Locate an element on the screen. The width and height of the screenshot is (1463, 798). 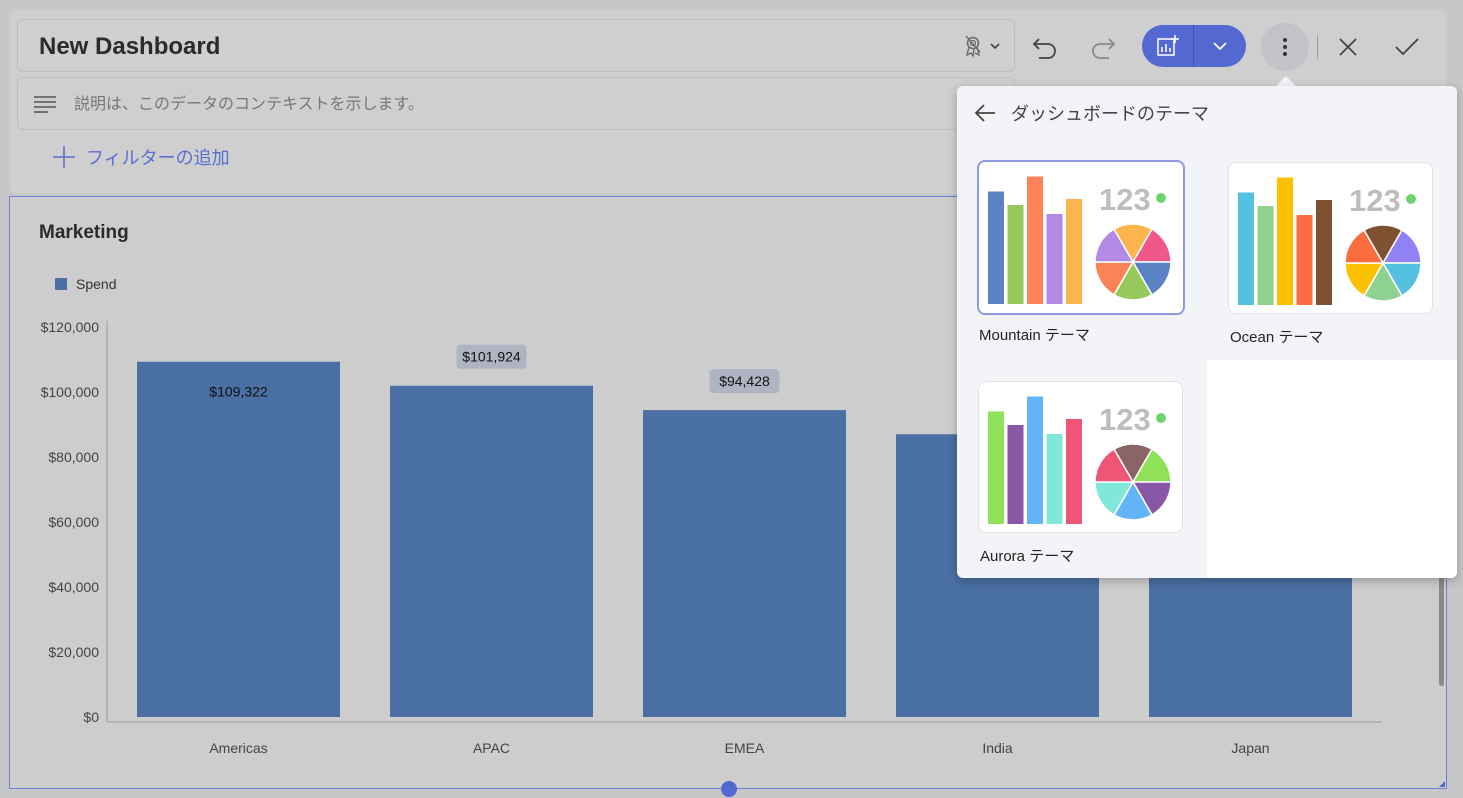
y-tick-label: $0 is located at coordinates (91, 717).